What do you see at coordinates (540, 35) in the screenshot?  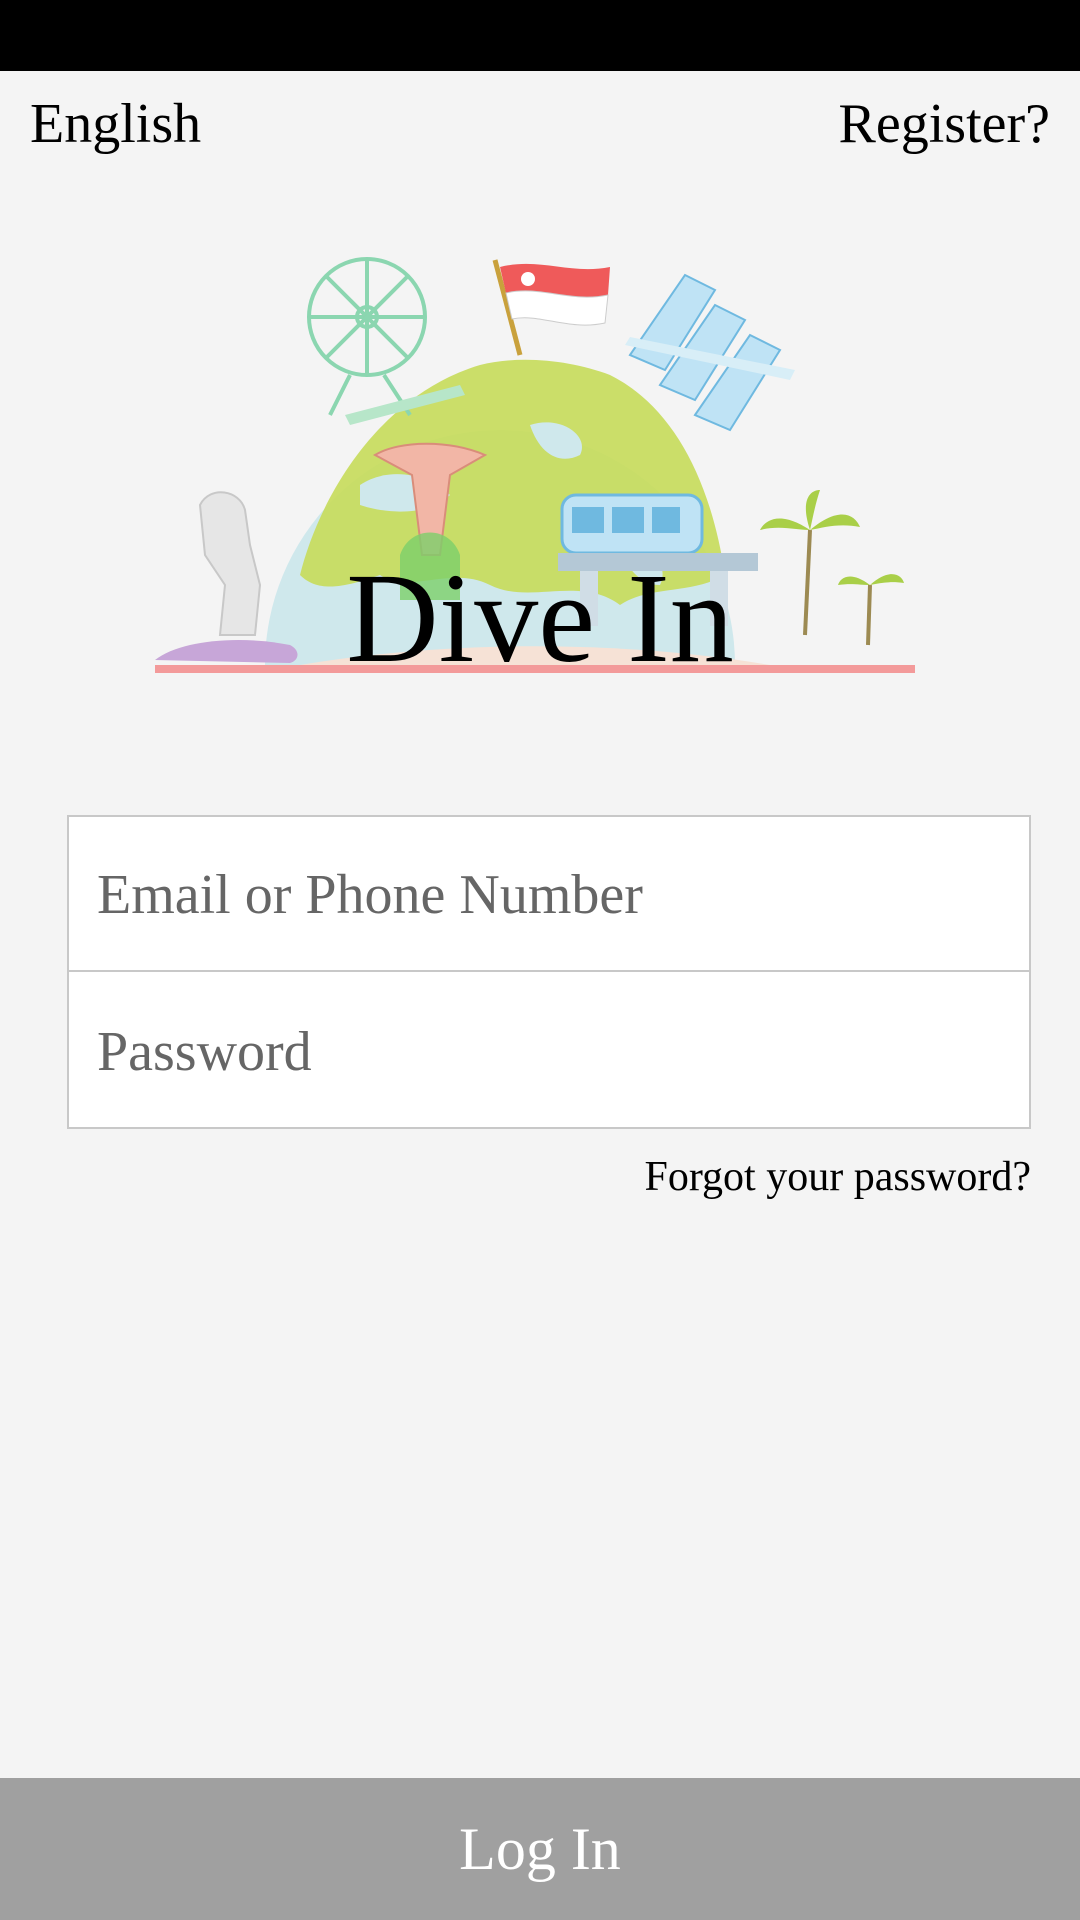 I see `status-bar` at bounding box center [540, 35].